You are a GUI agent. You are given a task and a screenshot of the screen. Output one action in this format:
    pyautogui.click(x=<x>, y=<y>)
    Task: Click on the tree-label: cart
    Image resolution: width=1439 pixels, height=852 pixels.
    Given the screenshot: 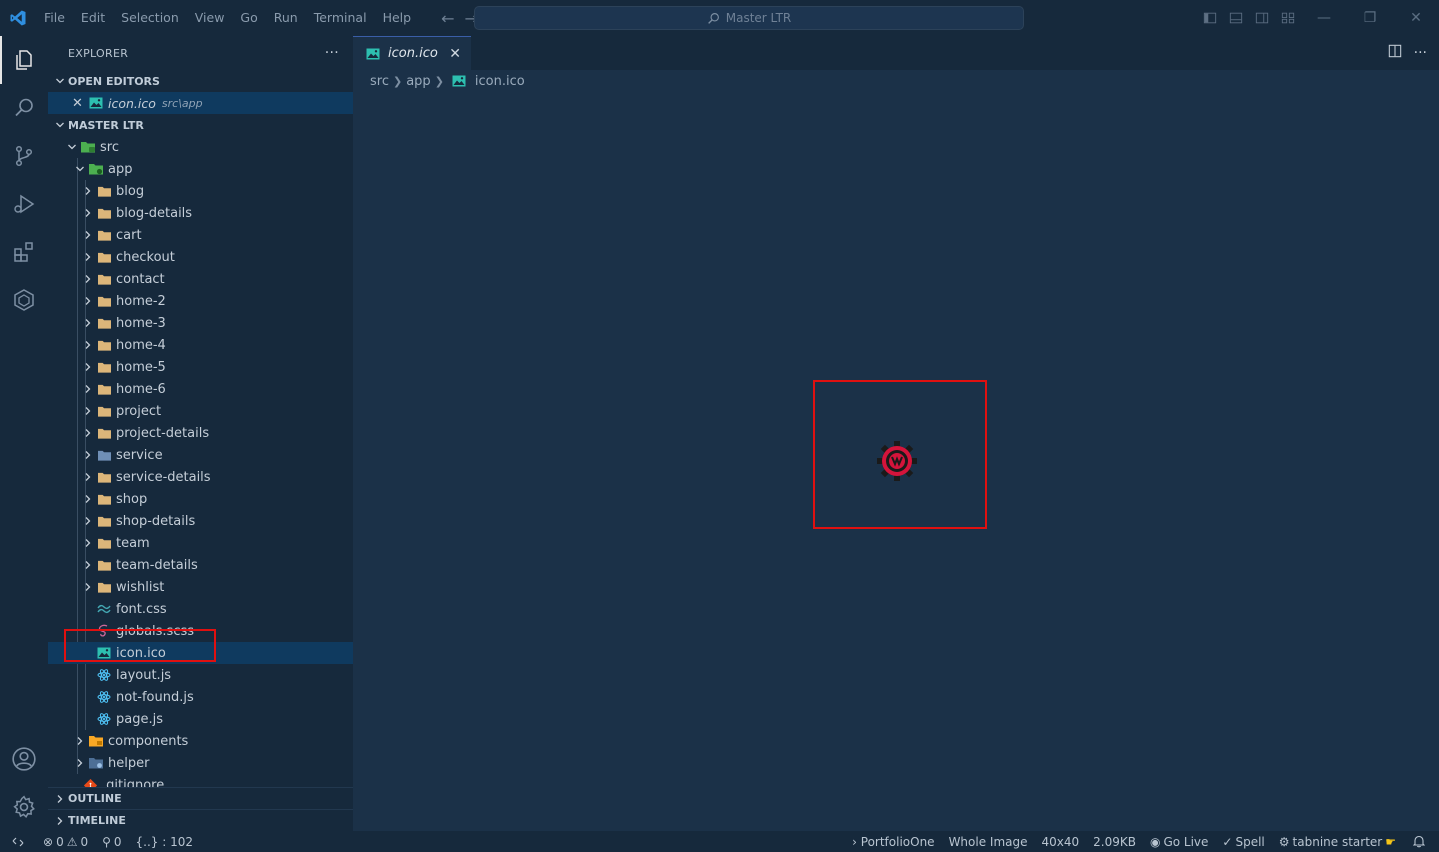 What is the action you would take?
    pyautogui.click(x=129, y=235)
    